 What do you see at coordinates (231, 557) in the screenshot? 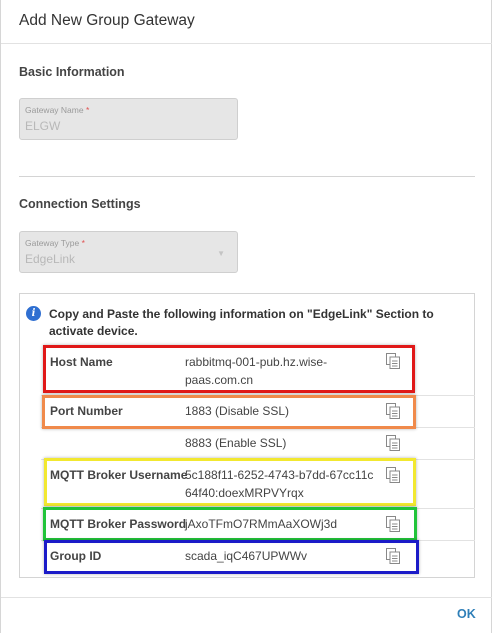
I see `group-id-highlight` at bounding box center [231, 557].